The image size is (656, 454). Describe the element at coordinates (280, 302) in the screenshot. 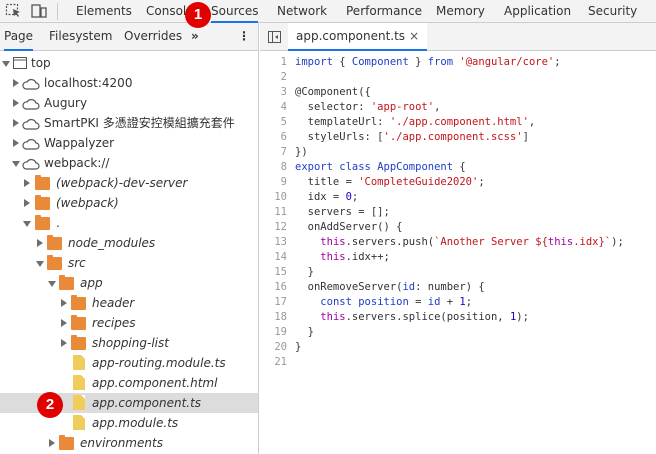

I see `line-number: 17` at that location.